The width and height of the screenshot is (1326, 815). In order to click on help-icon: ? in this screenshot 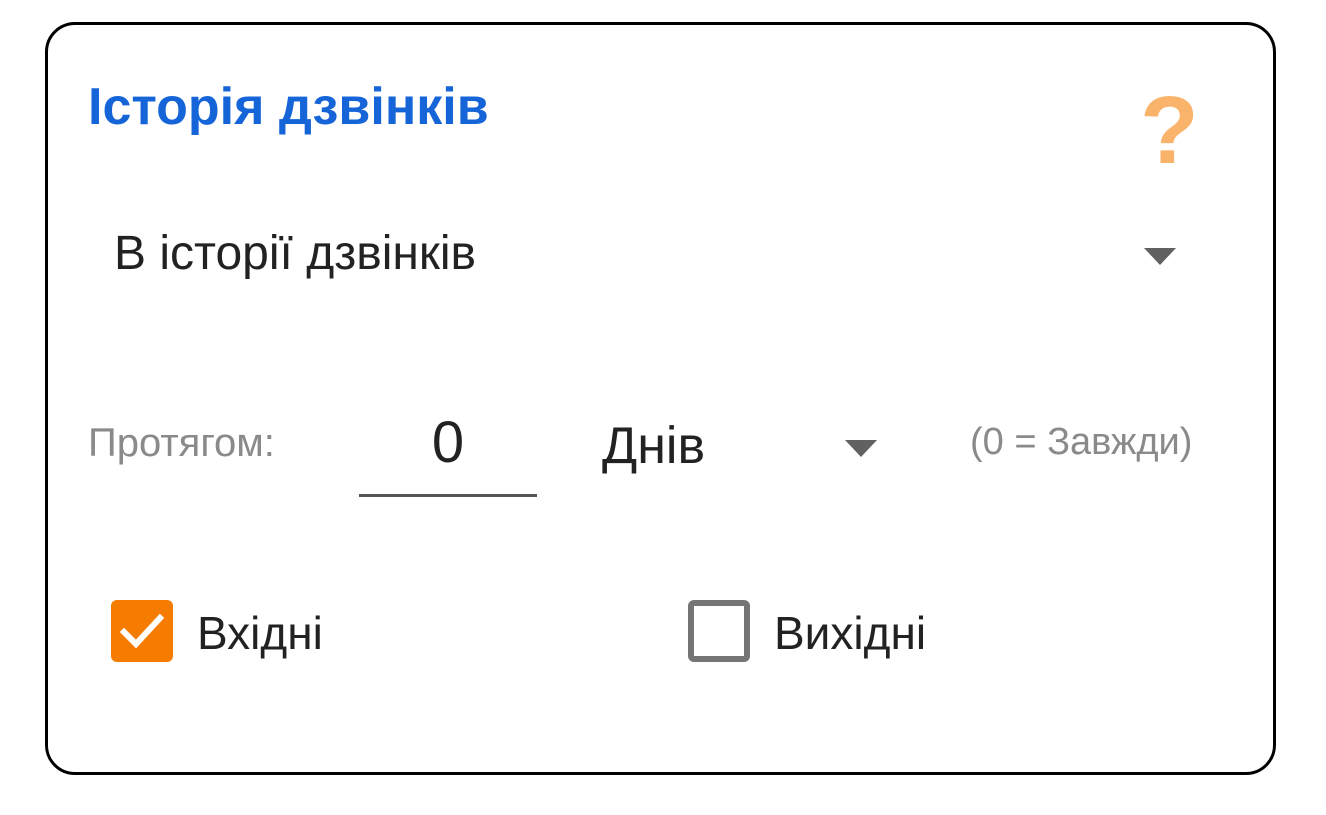, I will do `click(1169, 131)`.